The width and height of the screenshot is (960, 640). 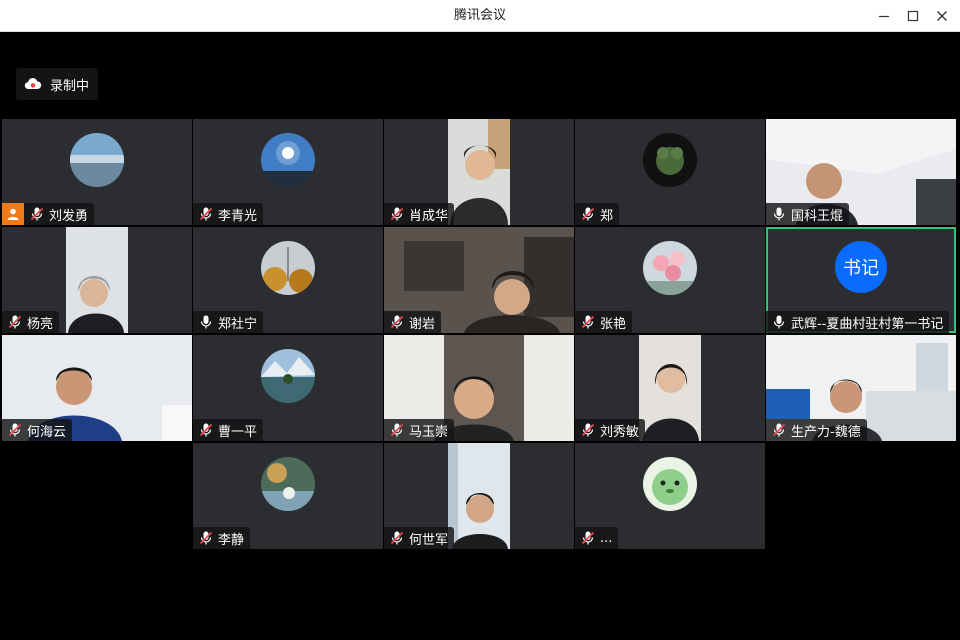 I want to click on close-button, so click(x=942, y=16).